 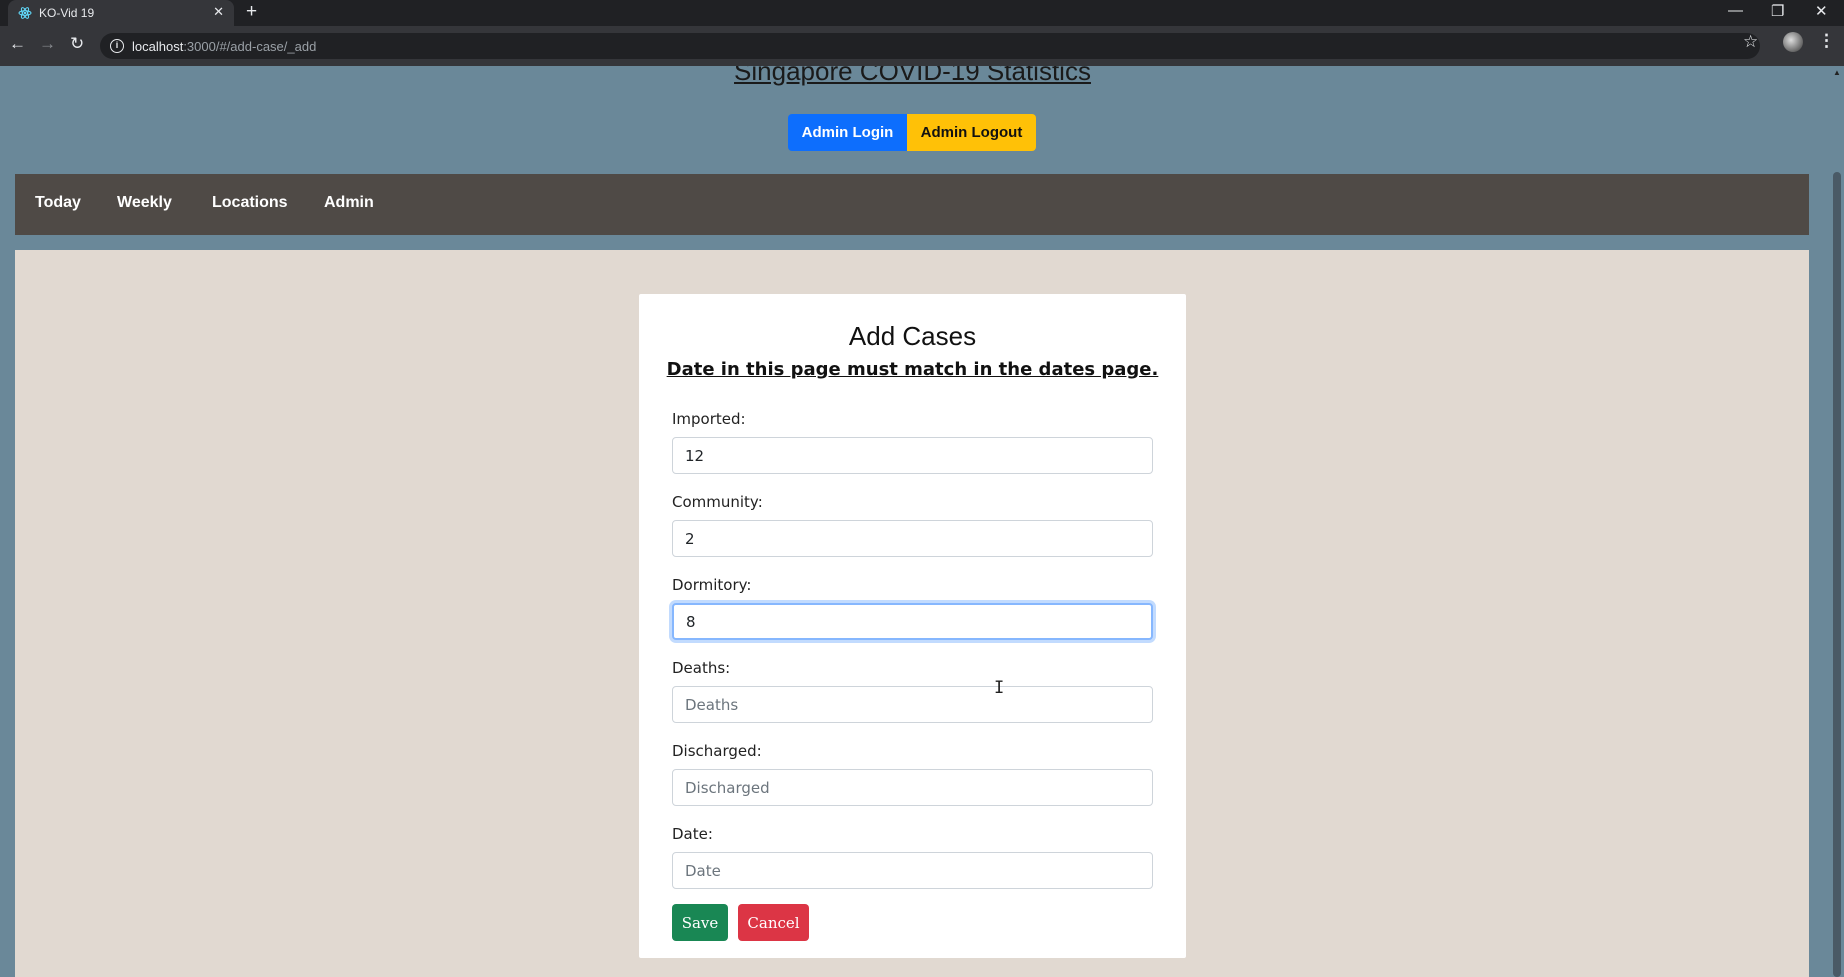 What do you see at coordinates (1793, 42) in the screenshot?
I see `profile-avatar` at bounding box center [1793, 42].